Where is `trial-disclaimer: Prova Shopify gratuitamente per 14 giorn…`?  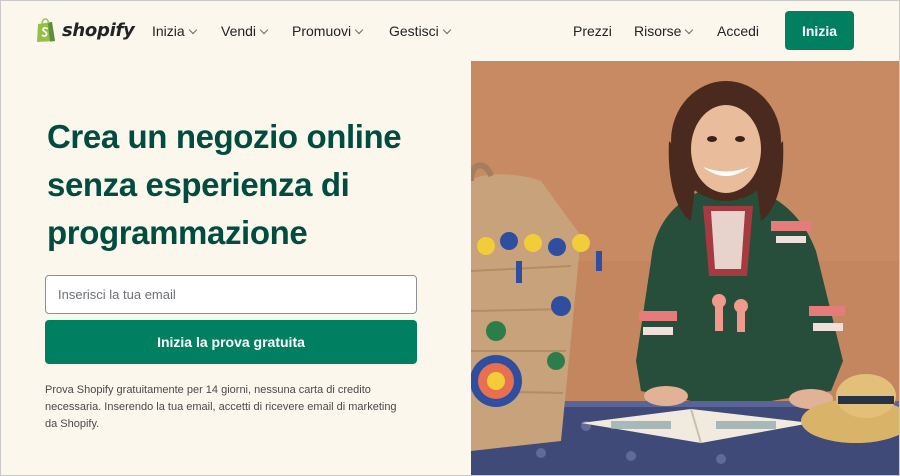 trial-disclaimer: Prova Shopify gratuitamente per 14 giorn… is located at coordinates (221, 407).